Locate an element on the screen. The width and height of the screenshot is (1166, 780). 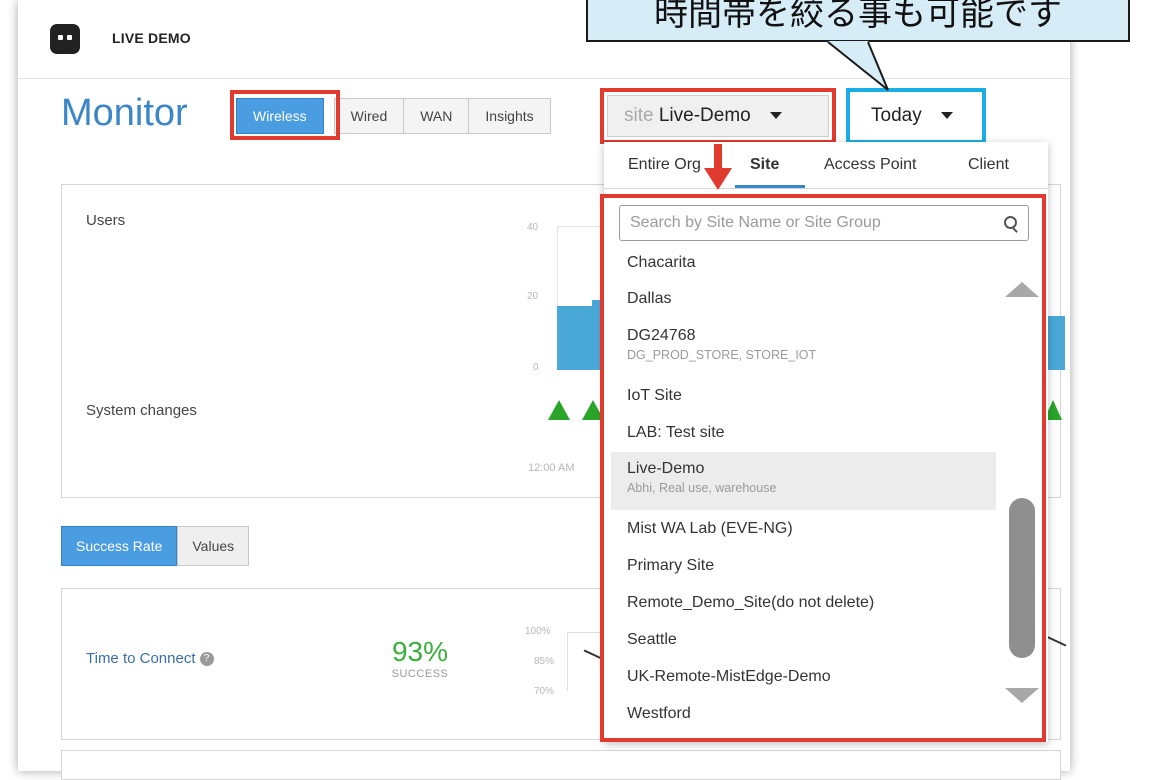
y-tick-label: 100% is located at coordinates (538, 631).